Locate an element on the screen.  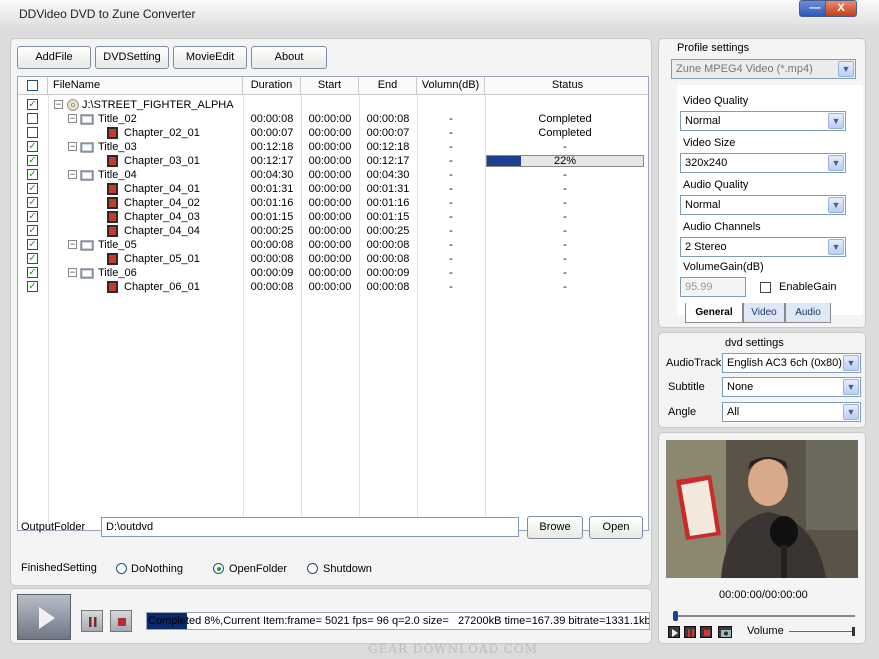
select-all-checkbox is located at coordinates (32, 85).